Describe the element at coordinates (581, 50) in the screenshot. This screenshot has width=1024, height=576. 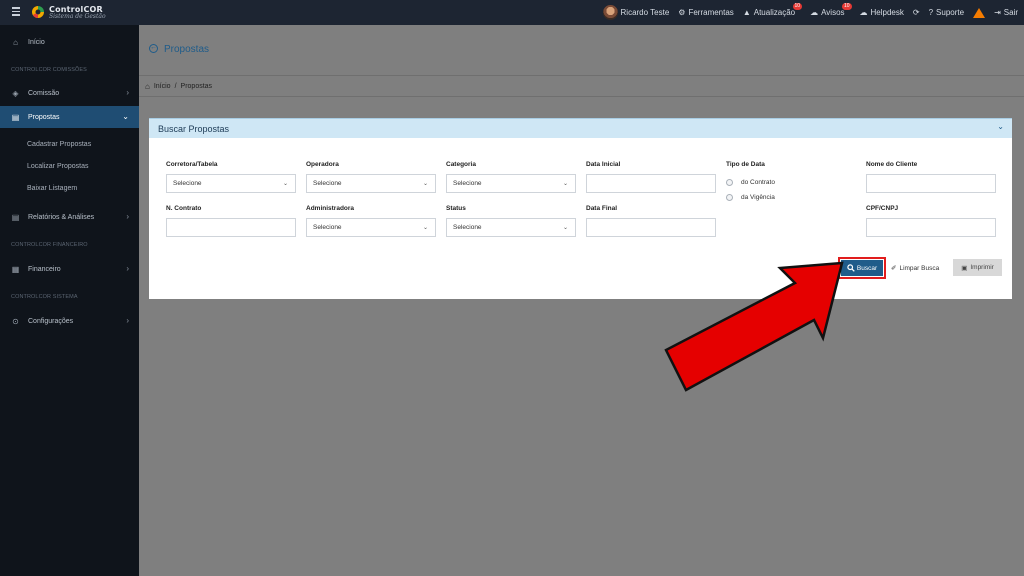
I see `page-header: ← Propostas` at that location.